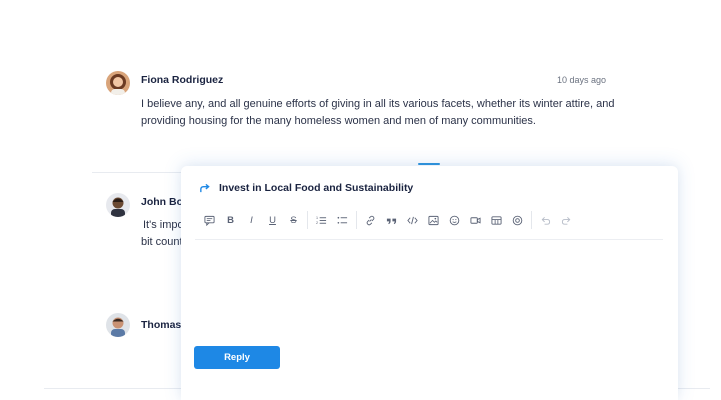 Image resolution: width=721 pixels, height=400 pixels. Describe the element at coordinates (182, 80) in the screenshot. I see `comment-author: Fiona Rodriguez` at that location.